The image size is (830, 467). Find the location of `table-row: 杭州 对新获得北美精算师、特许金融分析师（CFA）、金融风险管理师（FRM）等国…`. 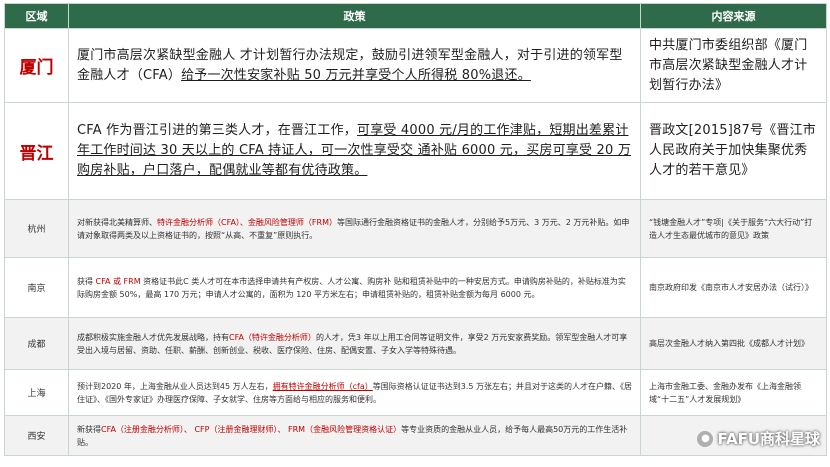

table-row: 杭州 对新获得北美精算师、特许金融分析师（CFA）、金融风险管理师（FRM）等国… is located at coordinates (415, 228).